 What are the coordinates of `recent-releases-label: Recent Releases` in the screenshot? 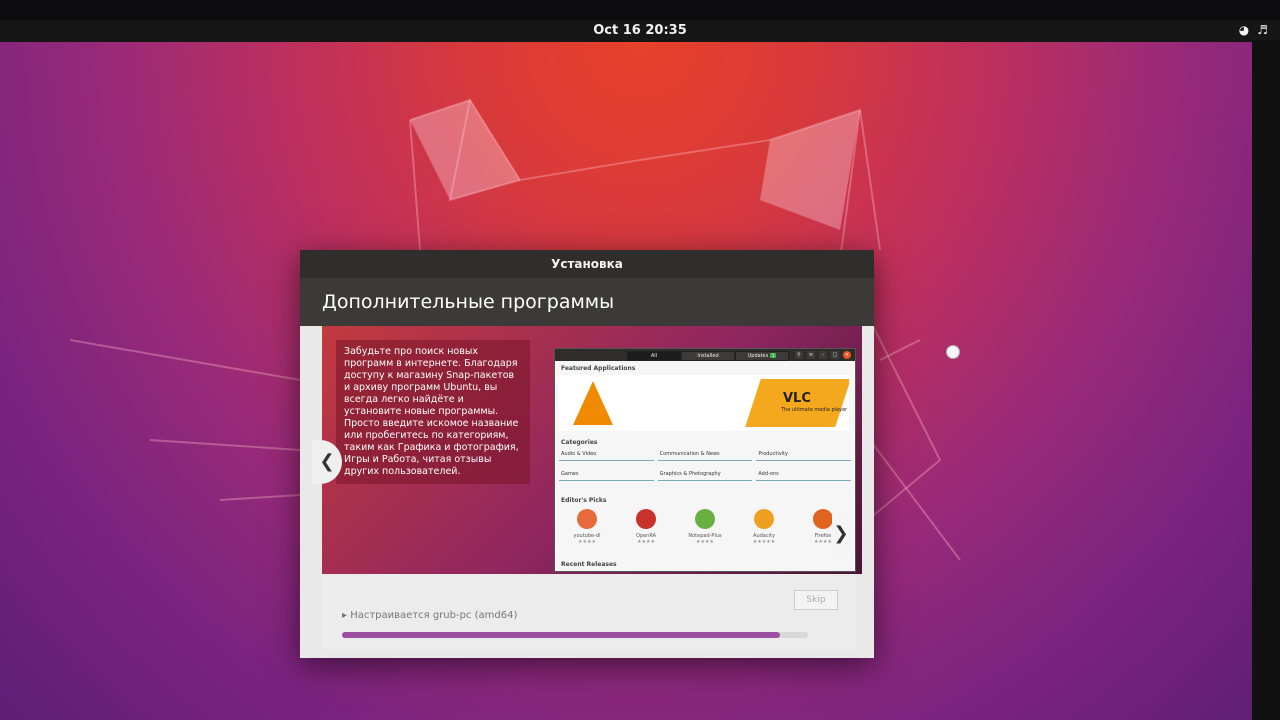 It's located at (589, 564).